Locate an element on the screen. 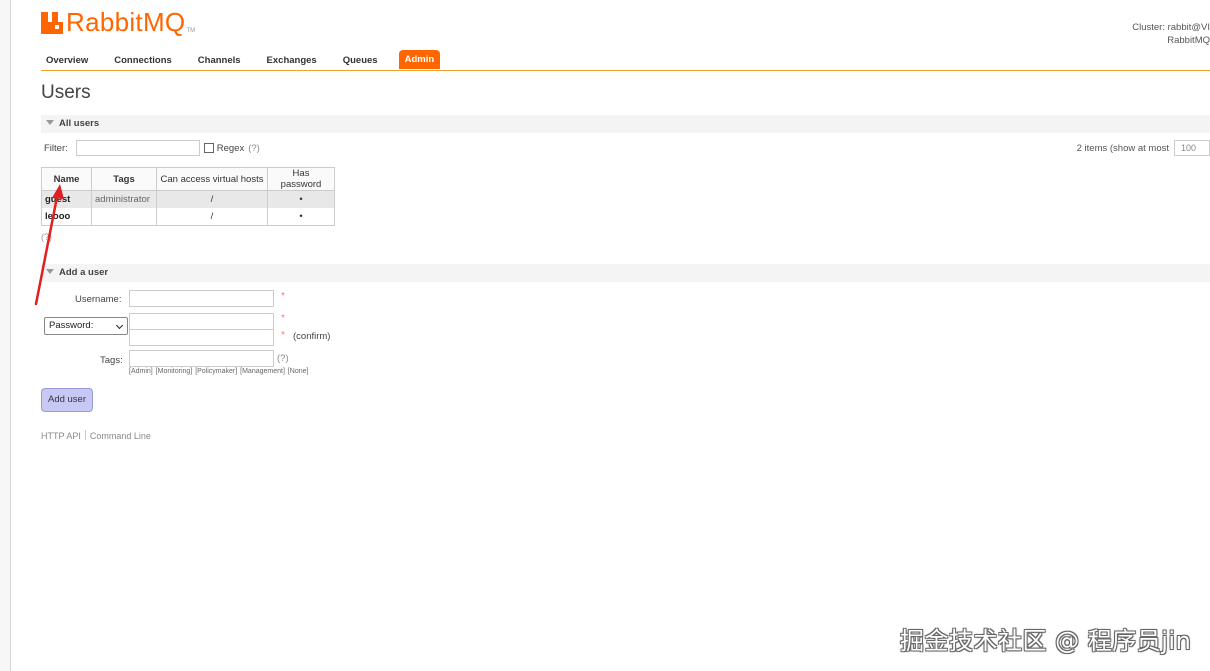  pagination-info: 2 items (show at most 100 is located at coordinates (1143, 148).